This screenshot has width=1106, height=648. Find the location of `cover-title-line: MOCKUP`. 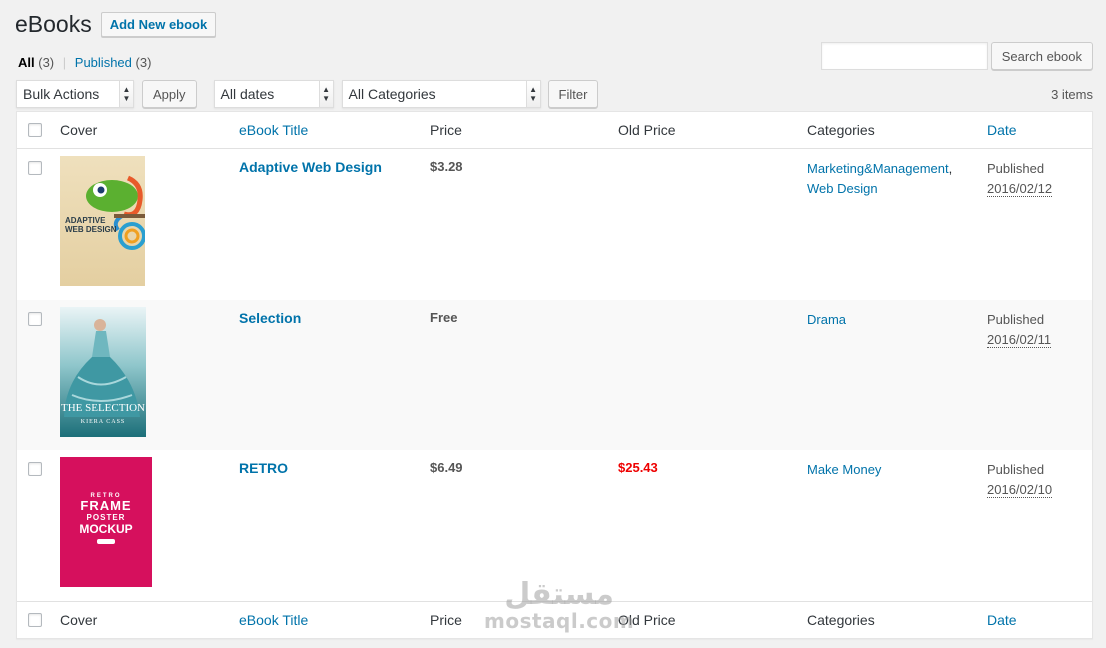

cover-title-line: MOCKUP is located at coordinates (106, 529).